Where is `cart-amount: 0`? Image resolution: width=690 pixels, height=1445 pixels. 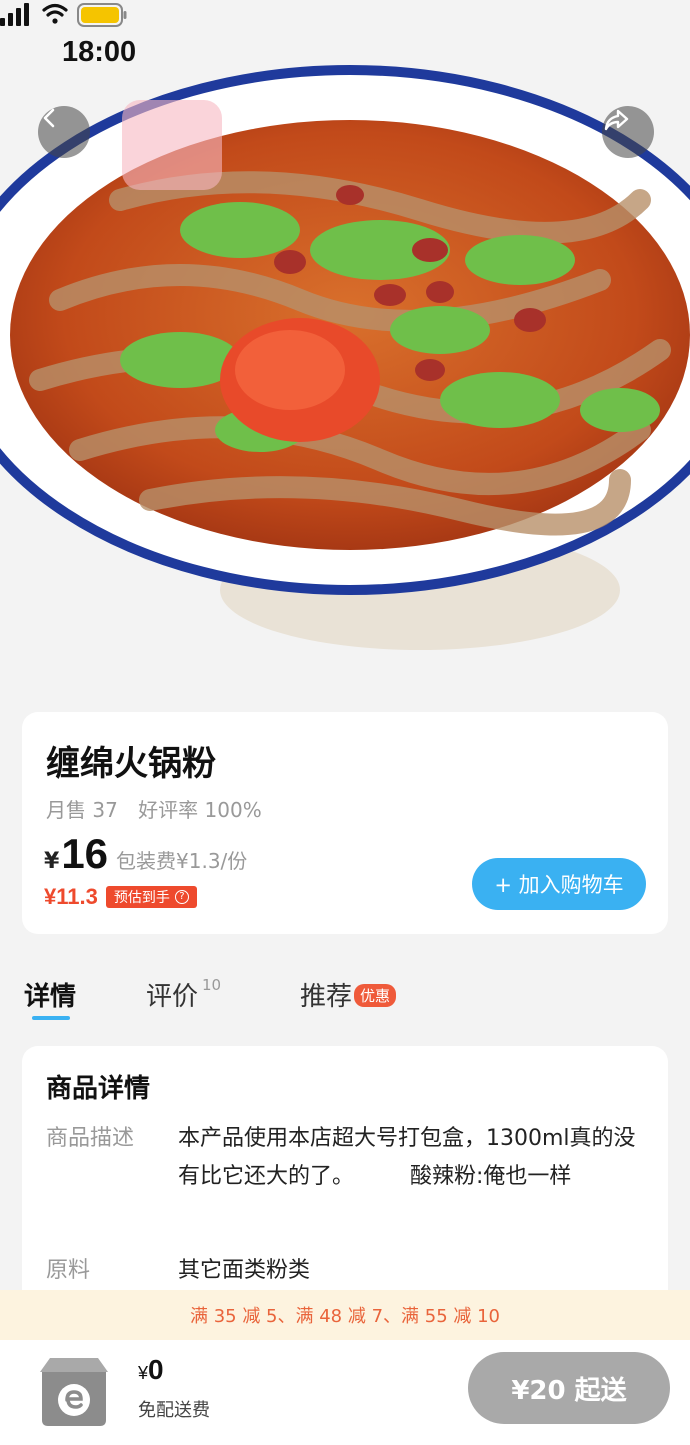
cart-amount: 0 is located at coordinates (156, 1369).